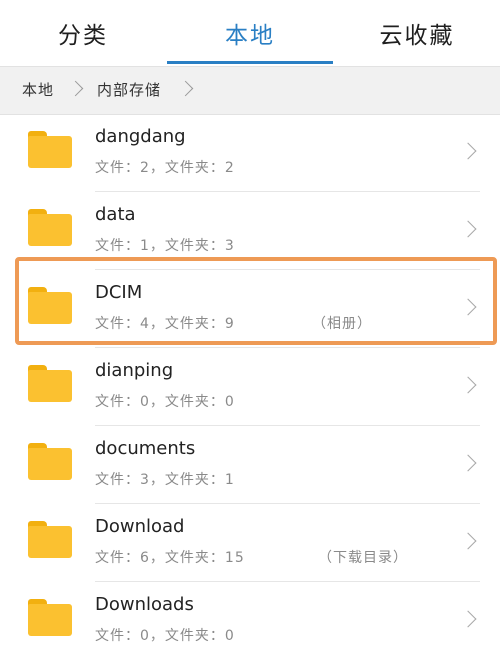 Image resolution: width=500 pixels, height=660 pixels. Describe the element at coordinates (129, 90) in the screenshot. I see `breadcrumb-item-internal-storage: 内部存储` at that location.